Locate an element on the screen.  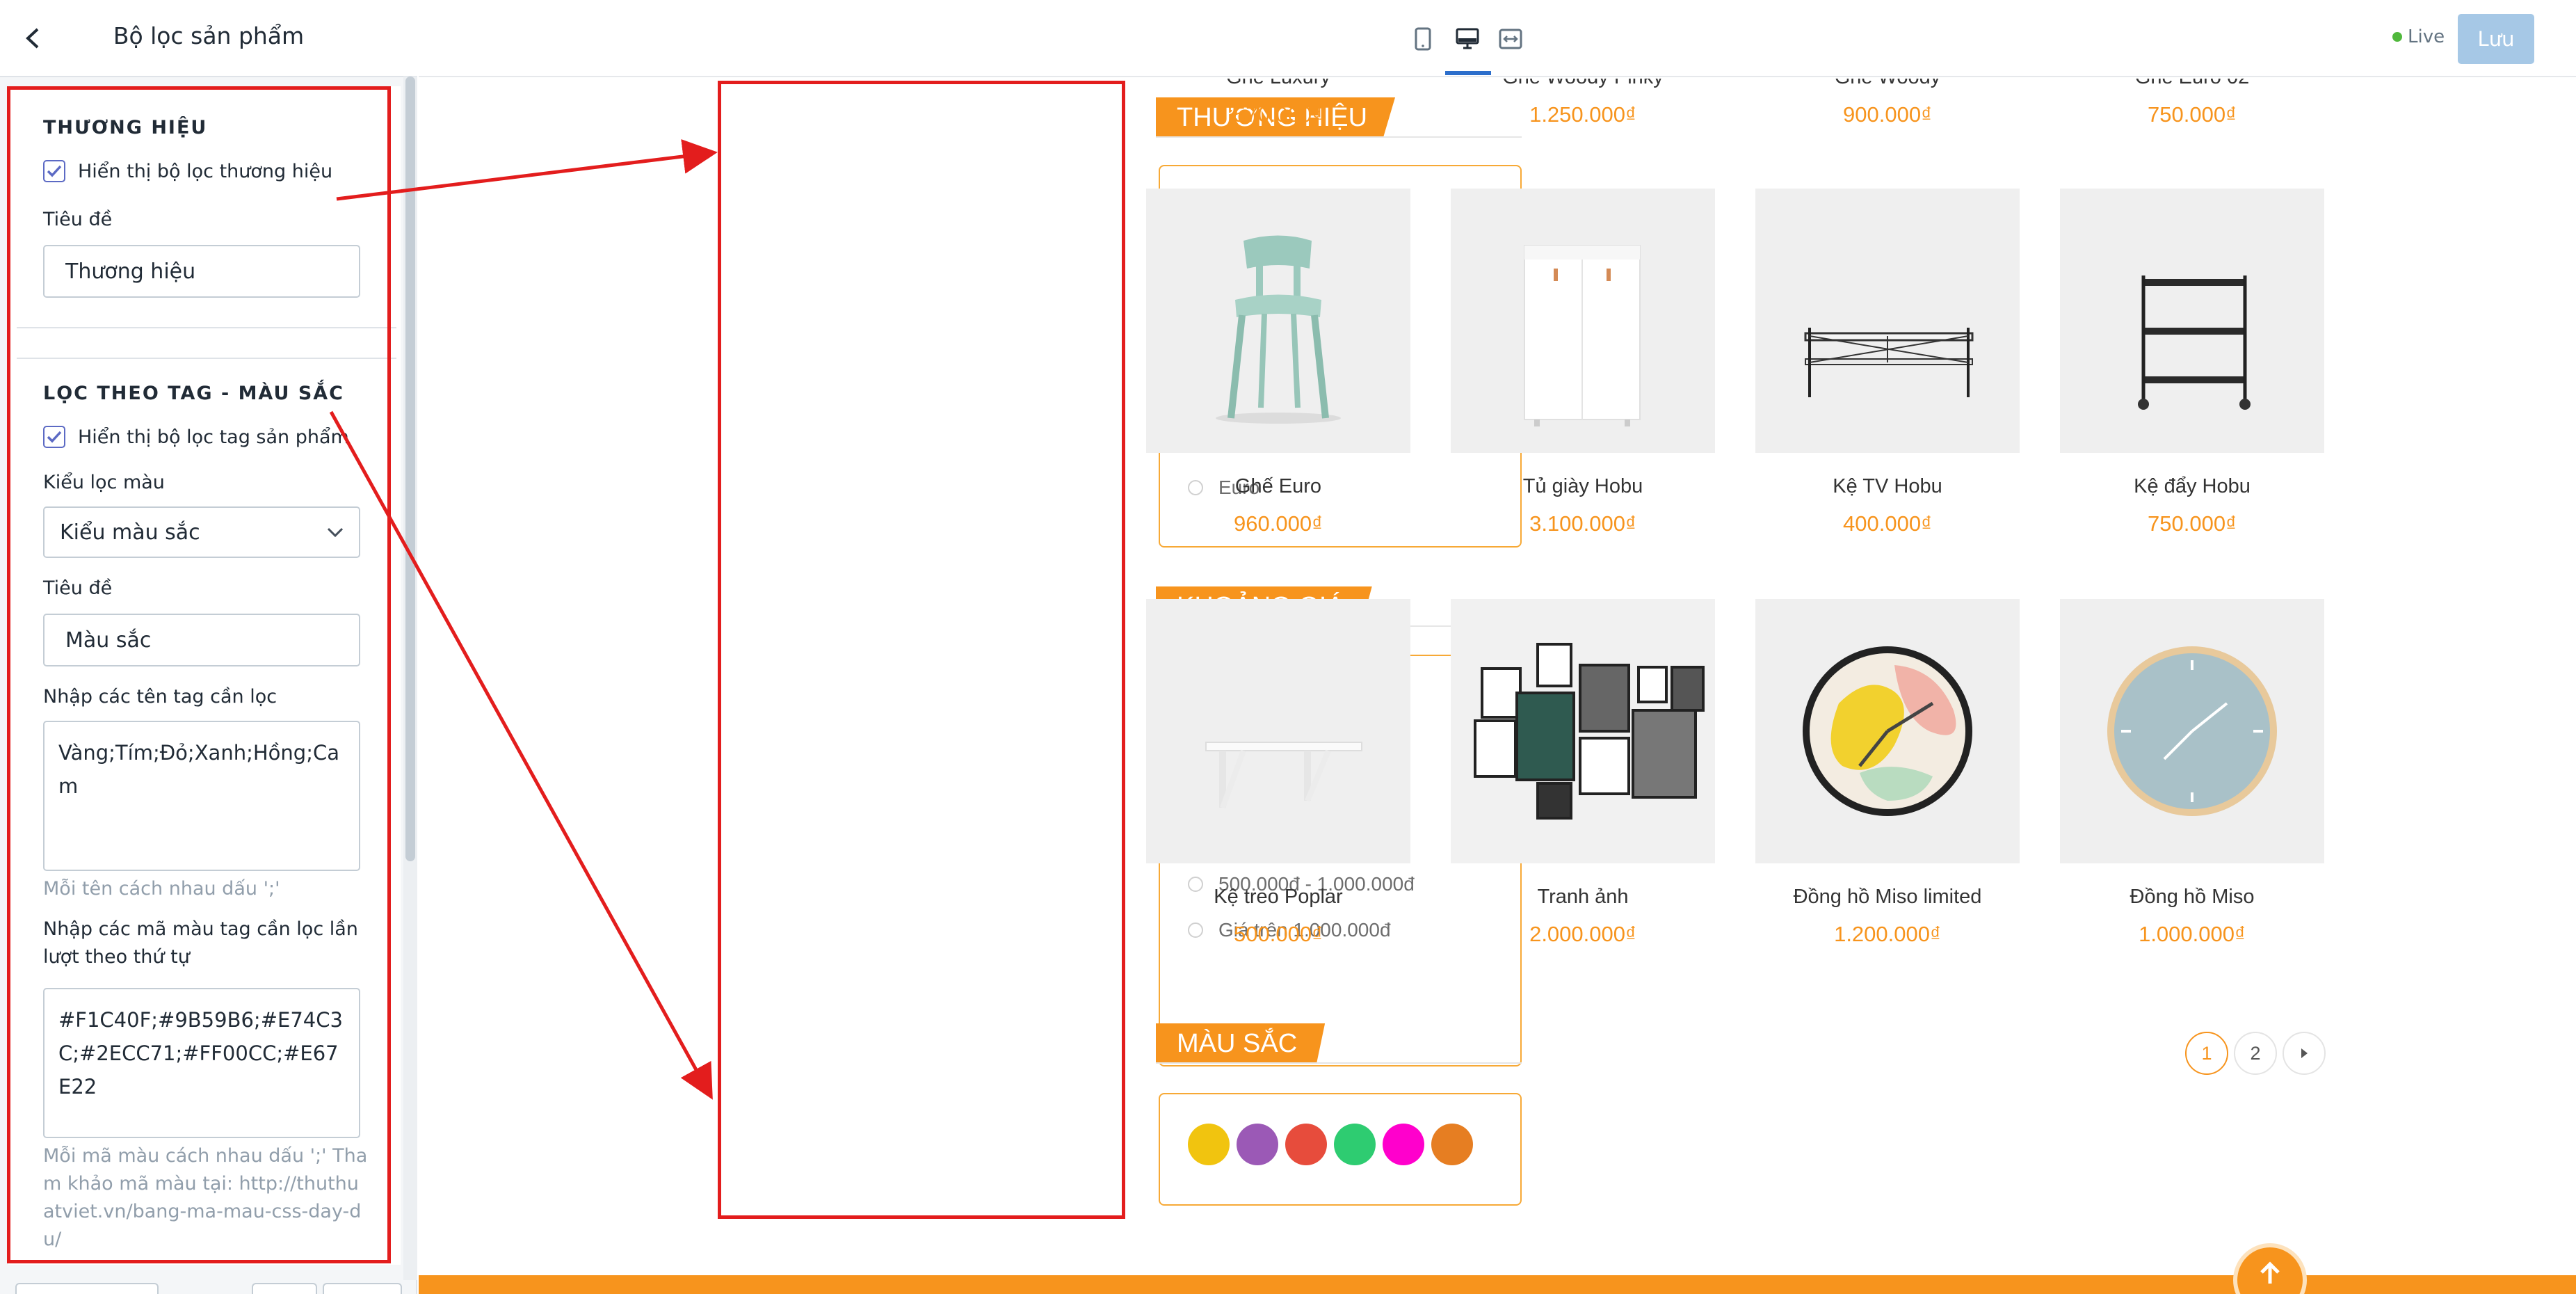
product-name: Ghế Euro is located at coordinates (1278, 486).